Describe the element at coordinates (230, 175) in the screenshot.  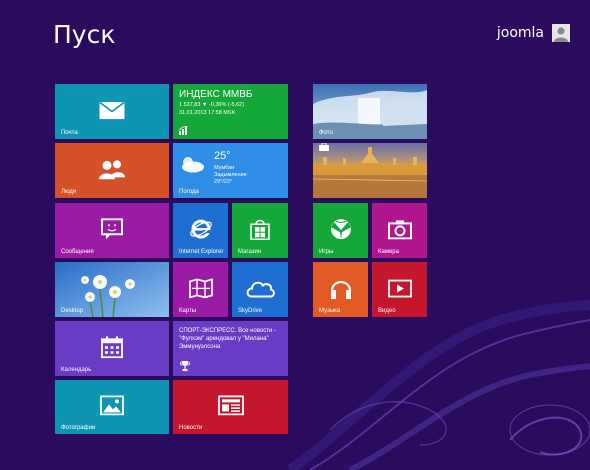
I see `weather-condition: Задымление` at that location.